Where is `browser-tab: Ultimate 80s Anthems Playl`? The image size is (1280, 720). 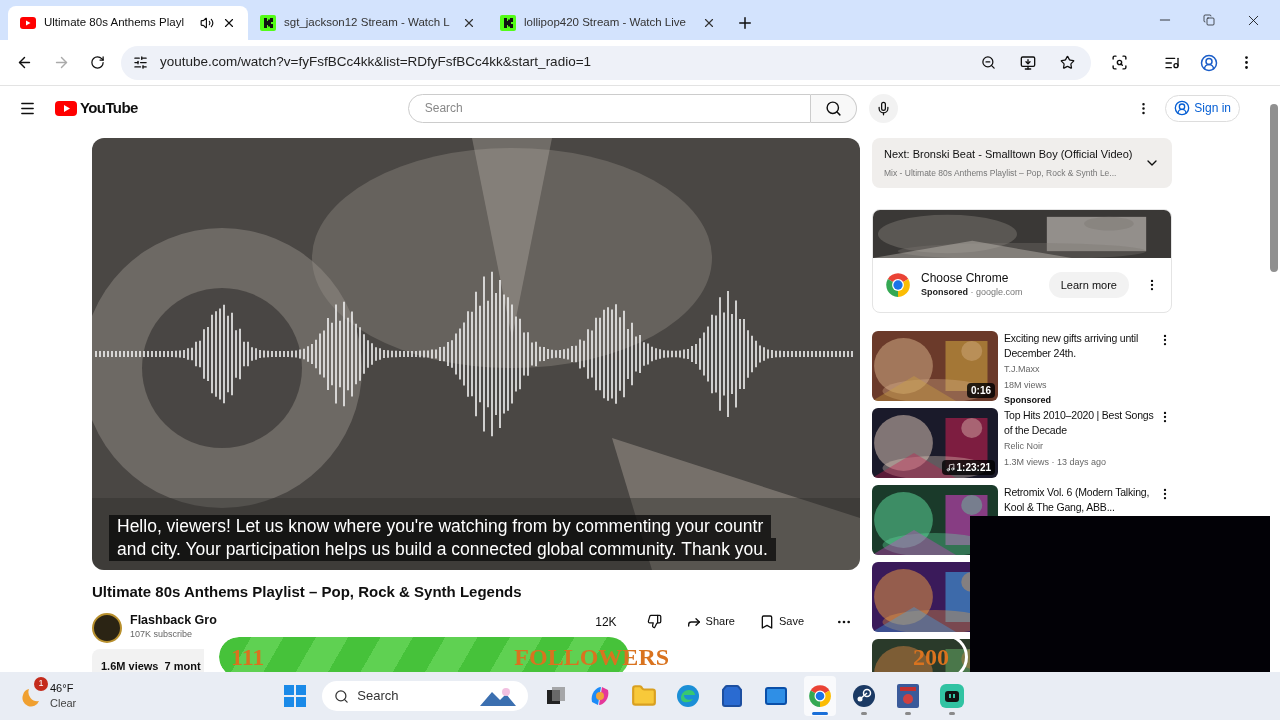
browser-tab: Ultimate 80s Anthems Playl is located at coordinates (128, 23).